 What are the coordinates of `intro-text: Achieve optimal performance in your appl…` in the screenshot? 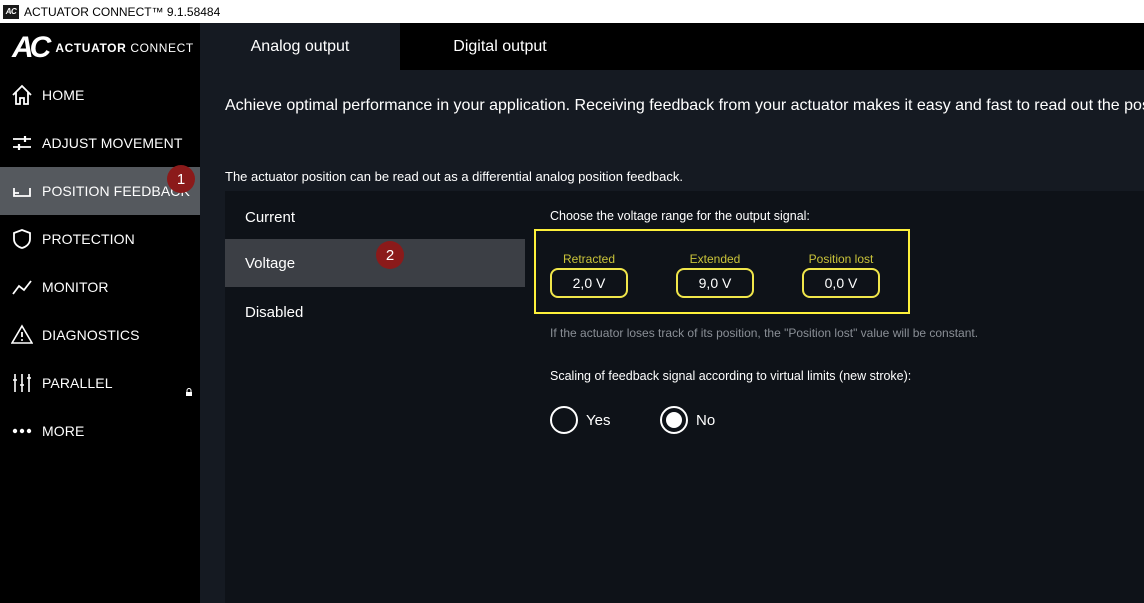 It's located at (684, 105).